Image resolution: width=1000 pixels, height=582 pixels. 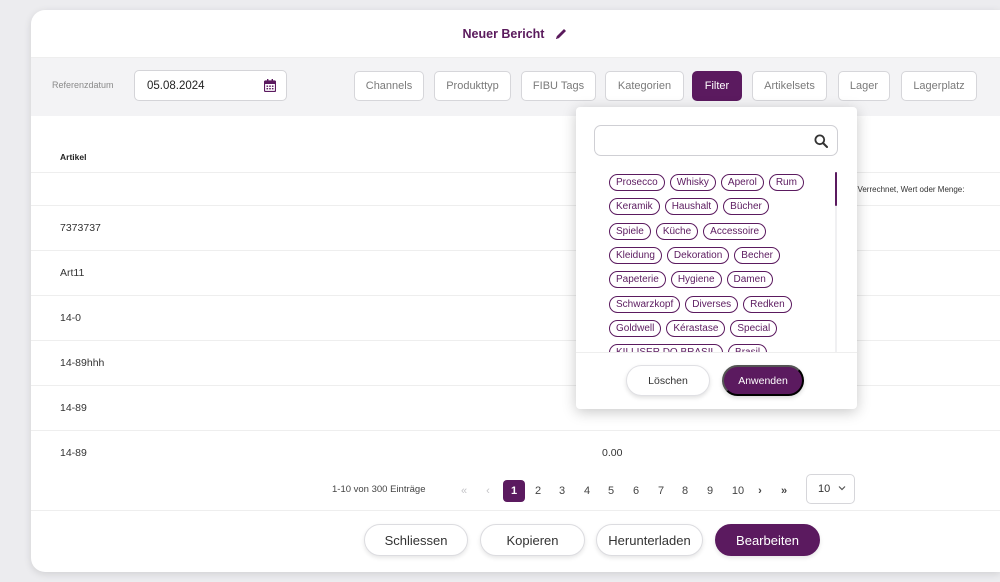 I want to click on table-row: 14-89 0.00, so click(x=515, y=453).